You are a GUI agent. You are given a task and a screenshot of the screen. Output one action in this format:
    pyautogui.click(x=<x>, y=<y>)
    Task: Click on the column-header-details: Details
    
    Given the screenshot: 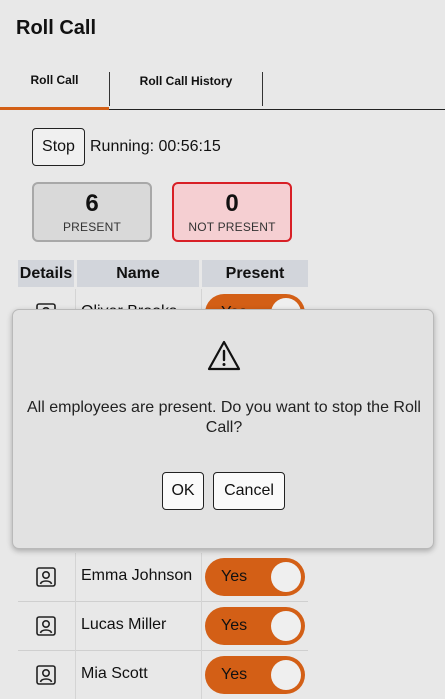 What is the action you would take?
    pyautogui.click(x=46, y=273)
    